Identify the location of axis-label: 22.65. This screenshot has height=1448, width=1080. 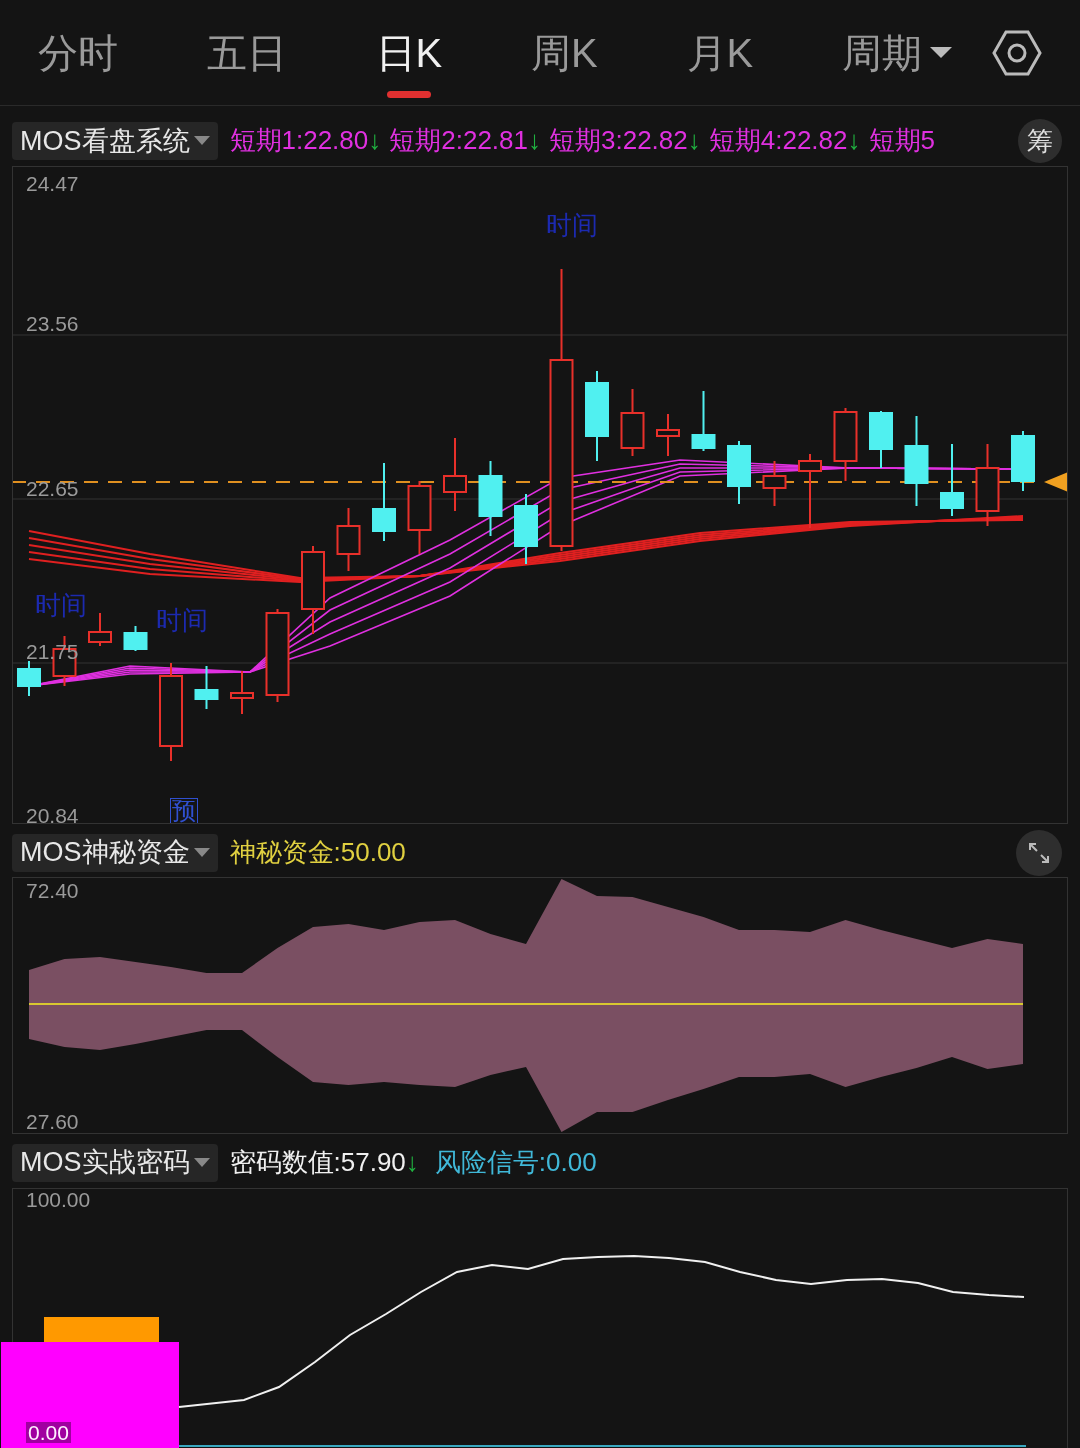
(52, 488).